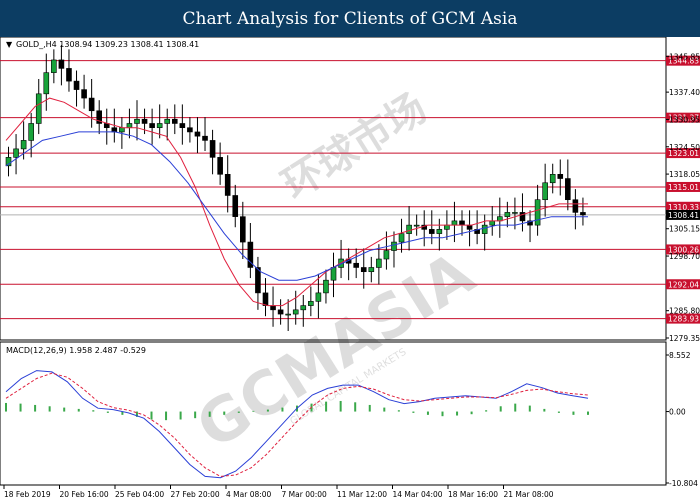 This screenshot has width=700, height=500. I want to click on x-tick-label: 4 Mar 08:00, so click(249, 494).